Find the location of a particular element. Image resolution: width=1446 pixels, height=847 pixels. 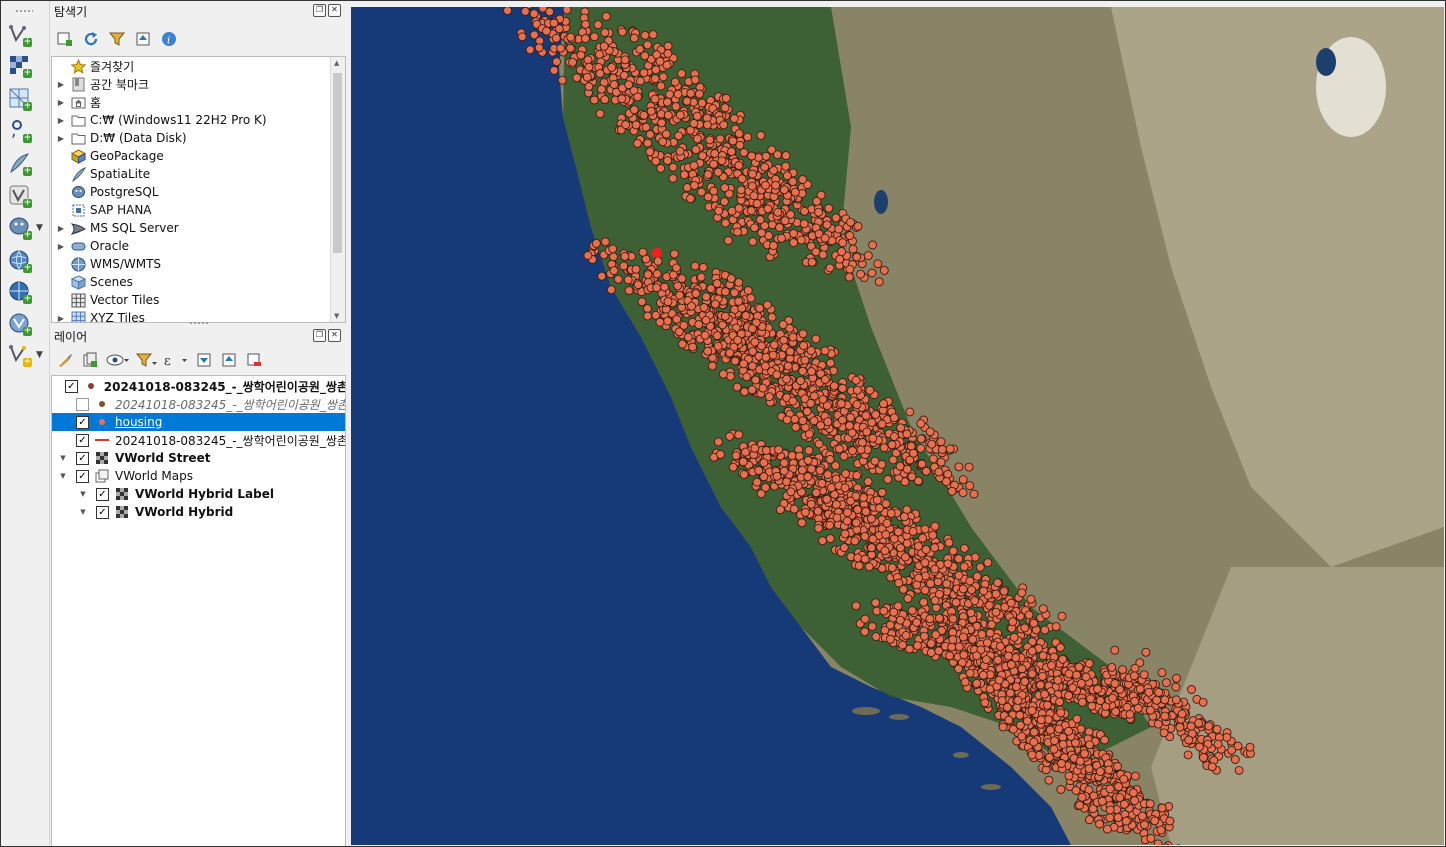

add-raster-layer-button: + is located at coordinates (19, 65).